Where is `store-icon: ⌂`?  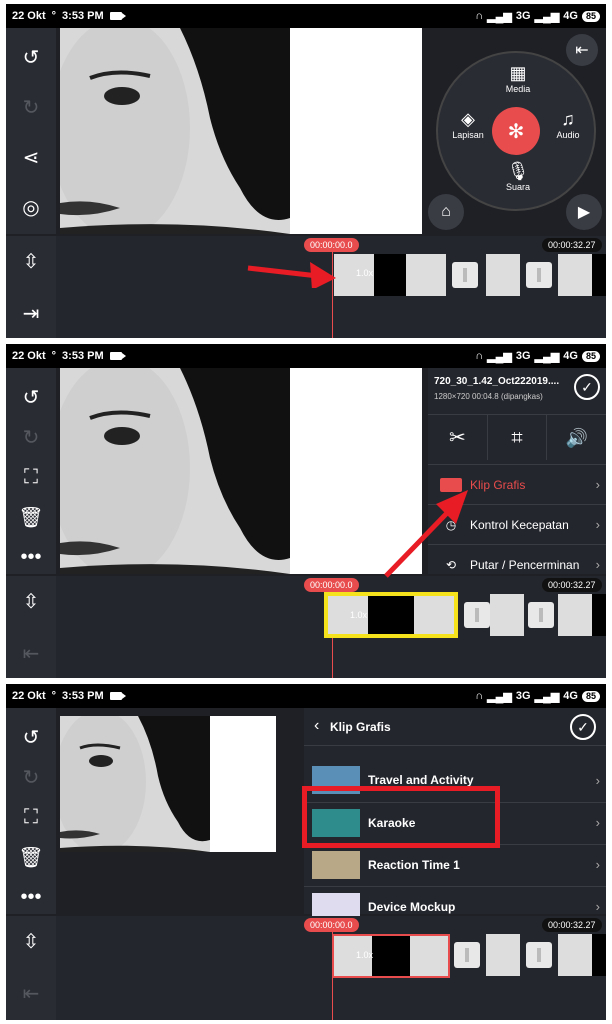 store-icon: ⌂ is located at coordinates (446, 212).